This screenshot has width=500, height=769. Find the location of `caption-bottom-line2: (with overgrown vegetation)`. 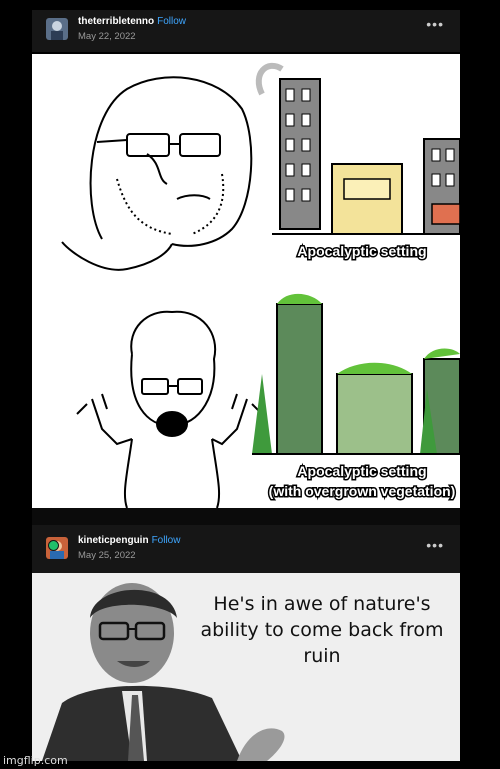

caption-bottom-line2: (with overgrown vegetation) is located at coordinates (362, 491).